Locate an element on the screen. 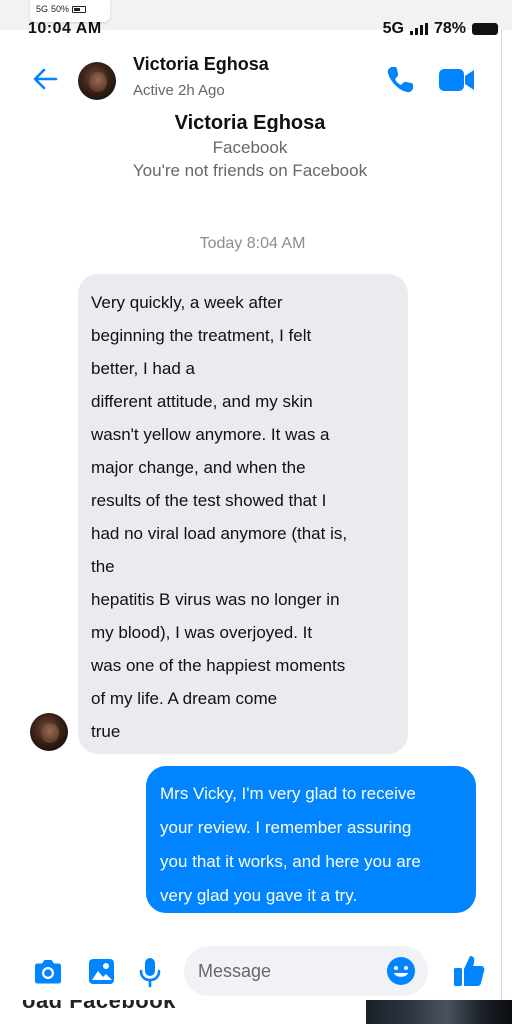  message-line: of my life. A dream come is located at coordinates (184, 698).